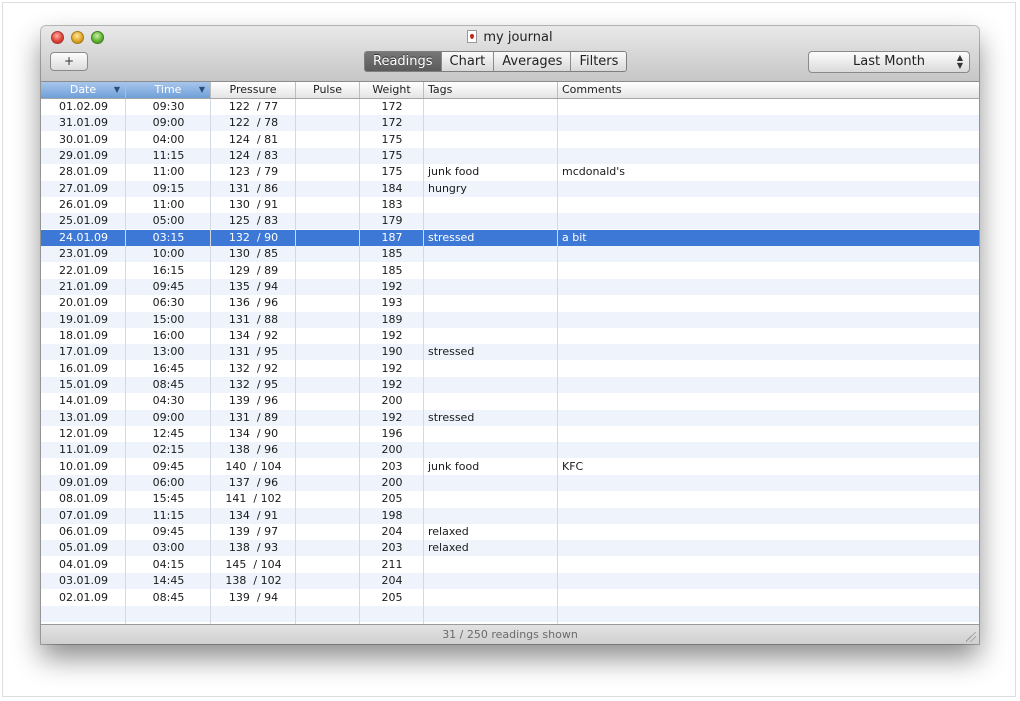 This screenshot has width=1020, height=701. I want to click on table-row: 17.01.09 13:00 131 / 95 190 stressed, so click(510, 352).